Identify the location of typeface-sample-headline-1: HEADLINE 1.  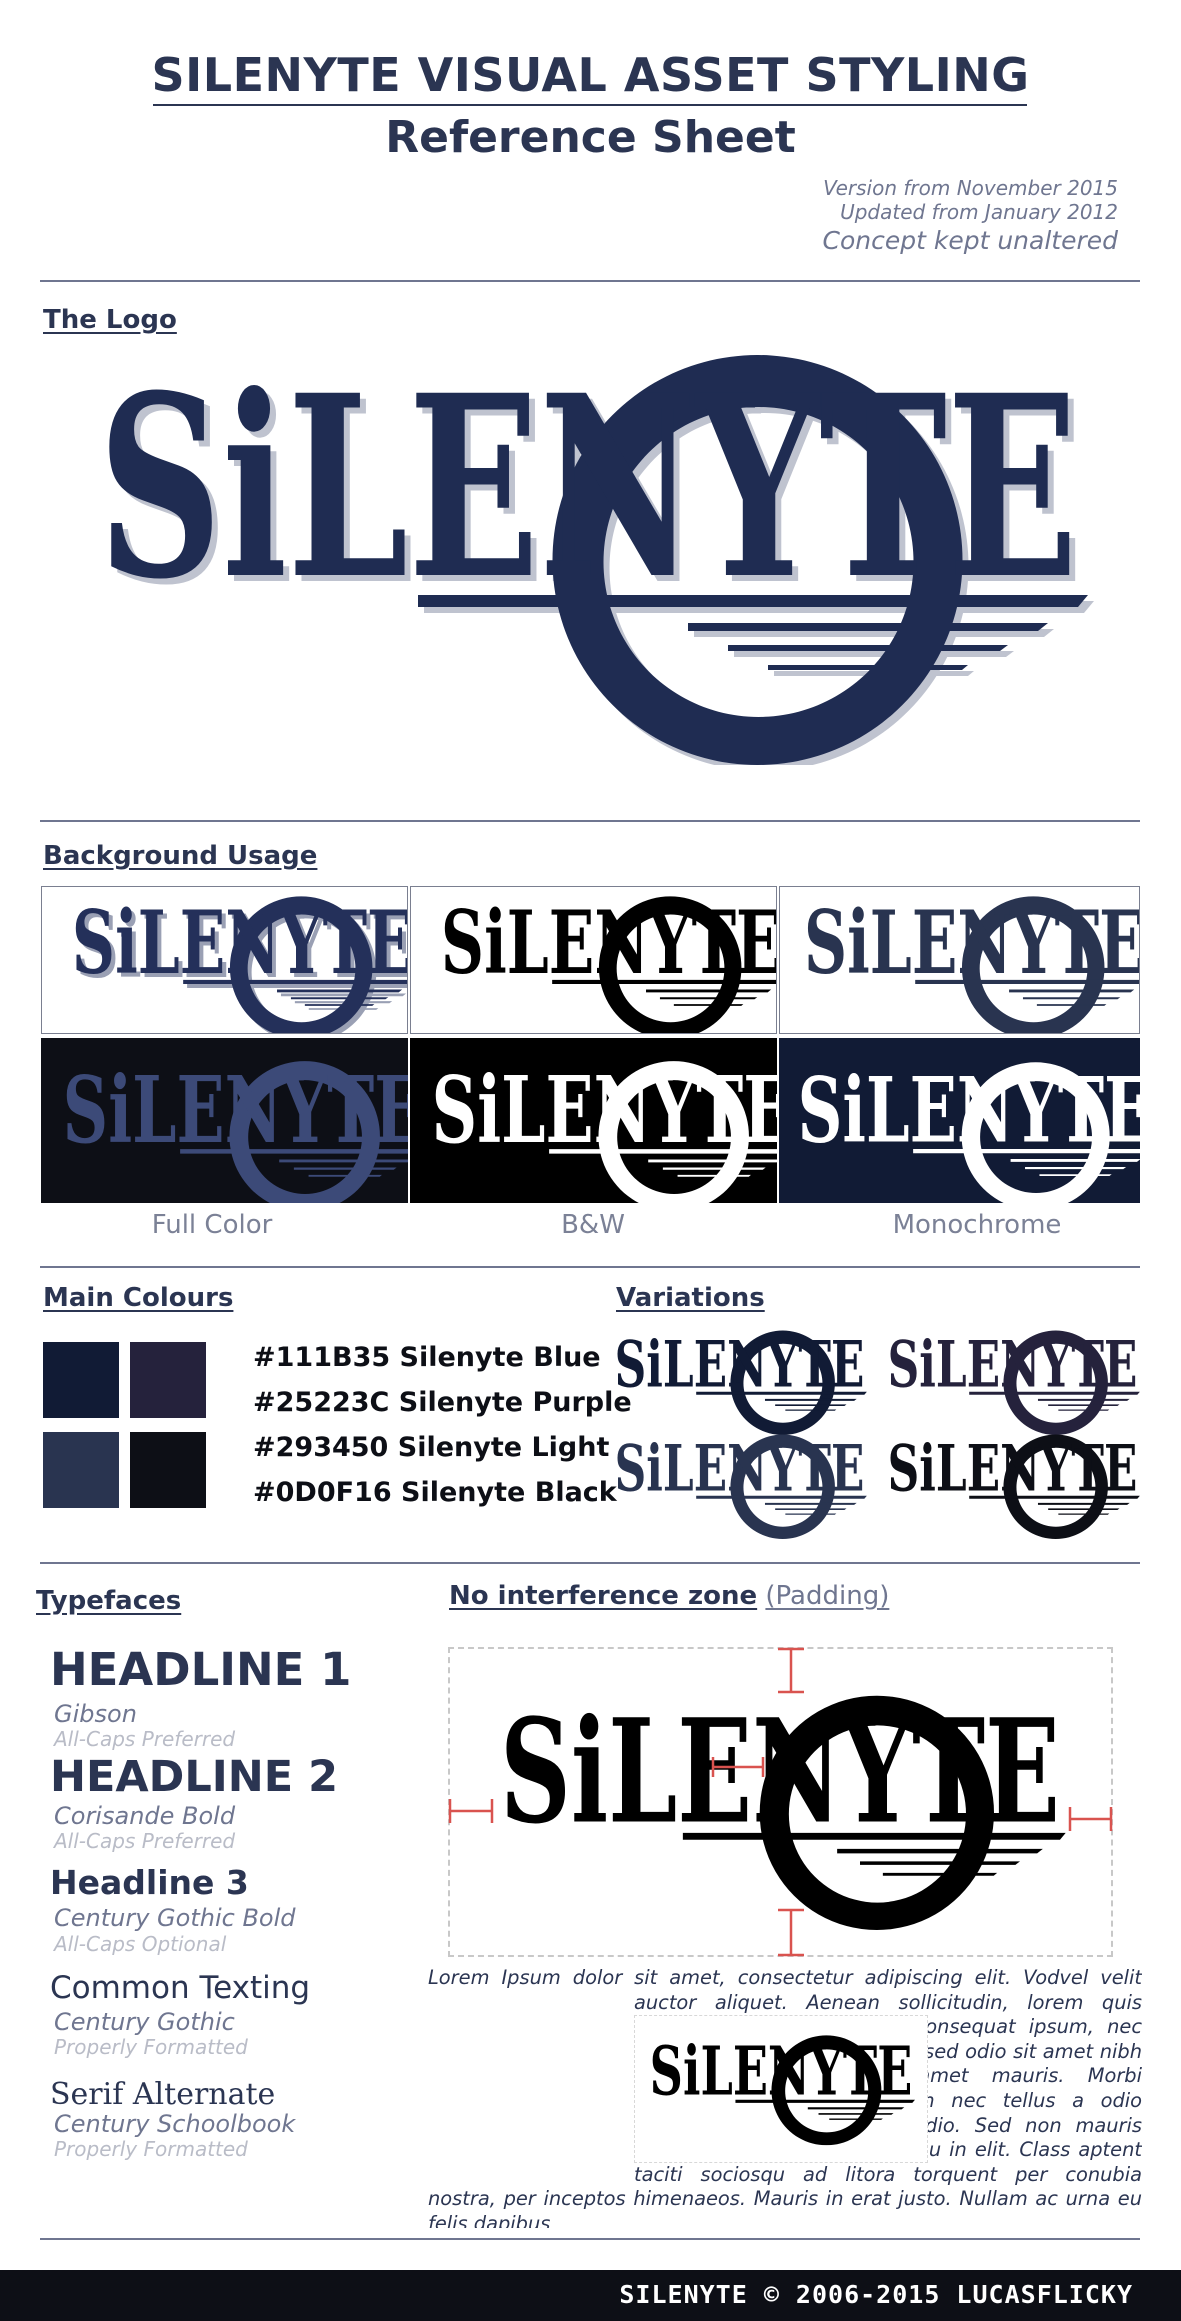
(201, 1669).